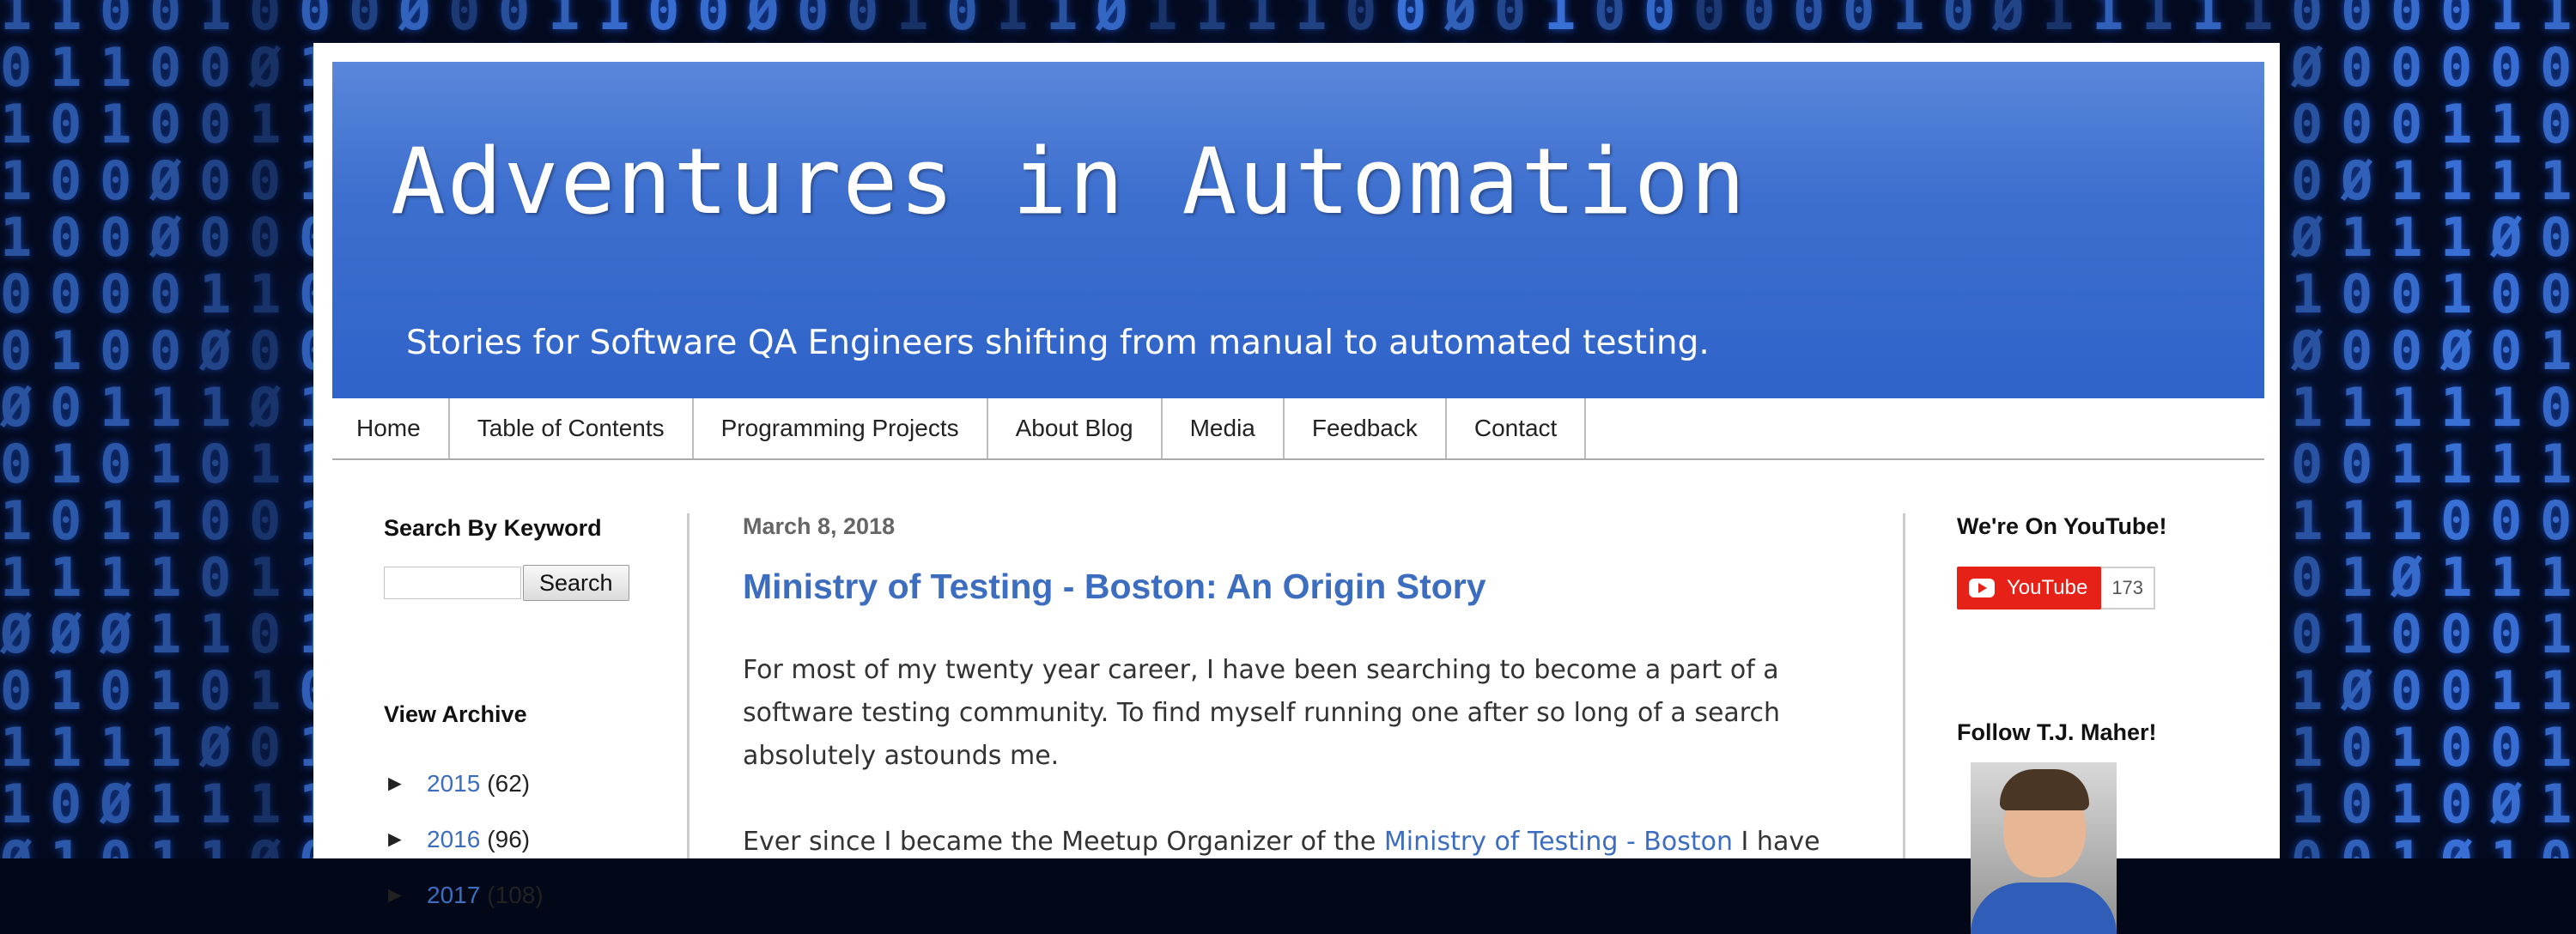  I want to click on tab-programming-projects: Programming Projects, so click(841, 428).